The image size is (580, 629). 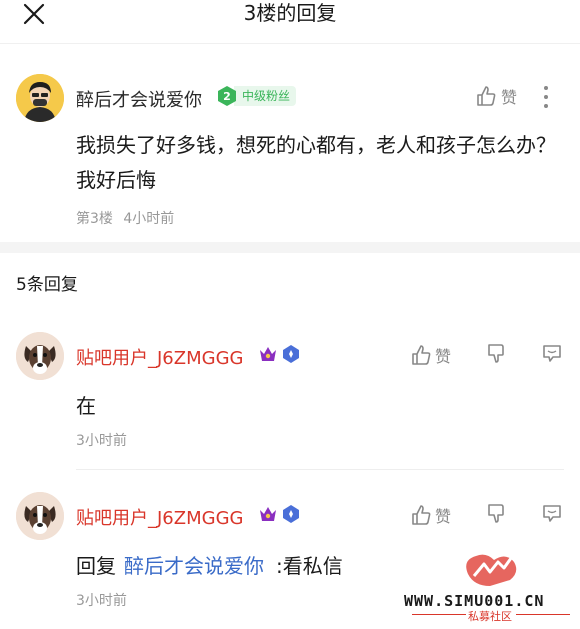 What do you see at coordinates (309, 566) in the screenshot?
I see `reply-body: :看私信` at bounding box center [309, 566].